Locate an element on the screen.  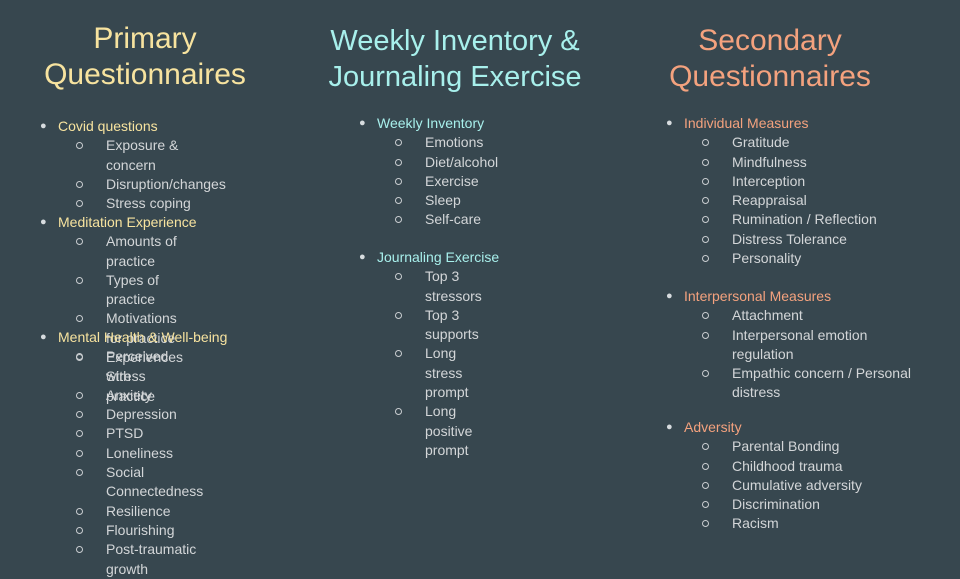
weekly-heading: Weekly Inventory & Journaling Exercise is located at coordinates (455, 59).